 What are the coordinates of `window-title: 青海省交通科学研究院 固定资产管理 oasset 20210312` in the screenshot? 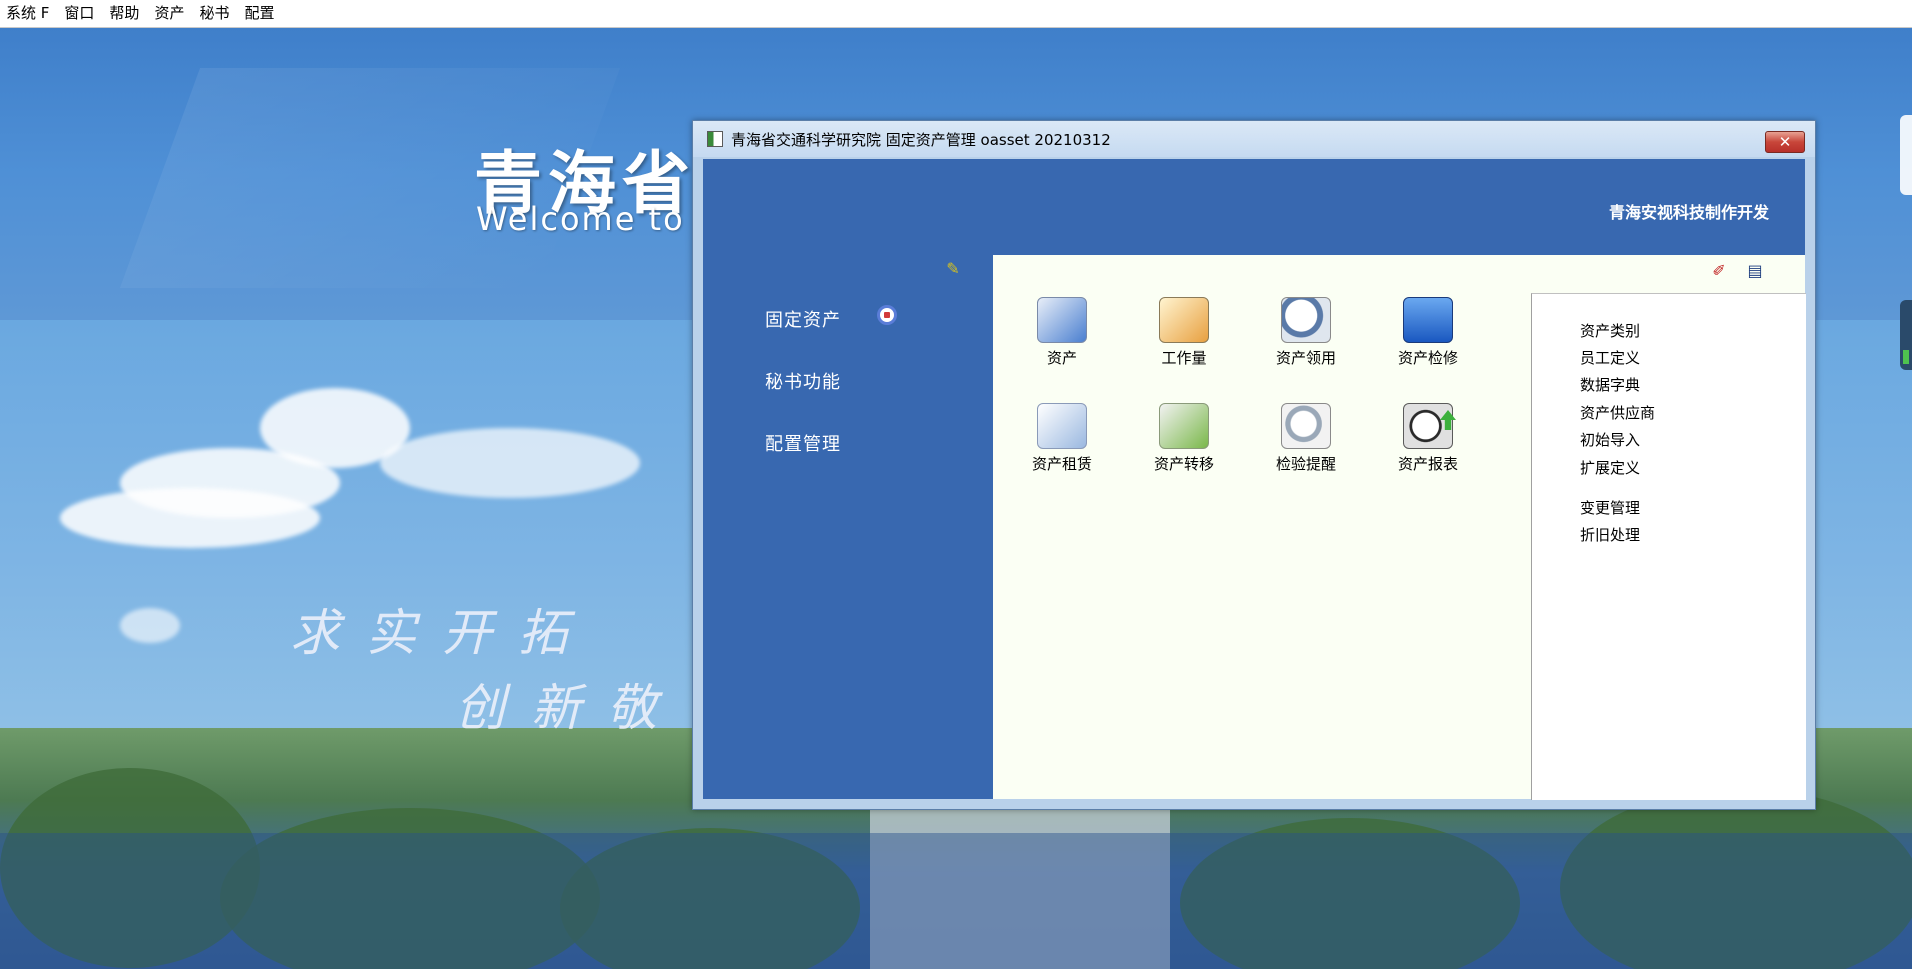 It's located at (921, 139).